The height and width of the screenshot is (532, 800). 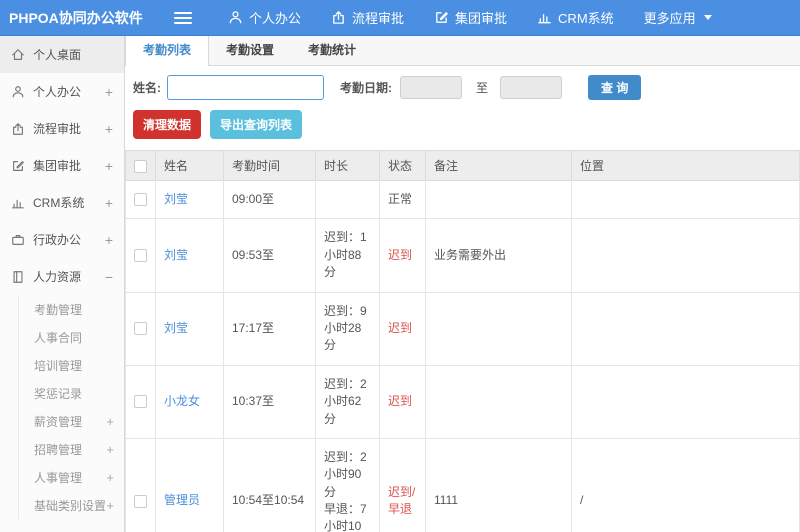 I want to click on column-header: 状态, so click(x=402, y=165).